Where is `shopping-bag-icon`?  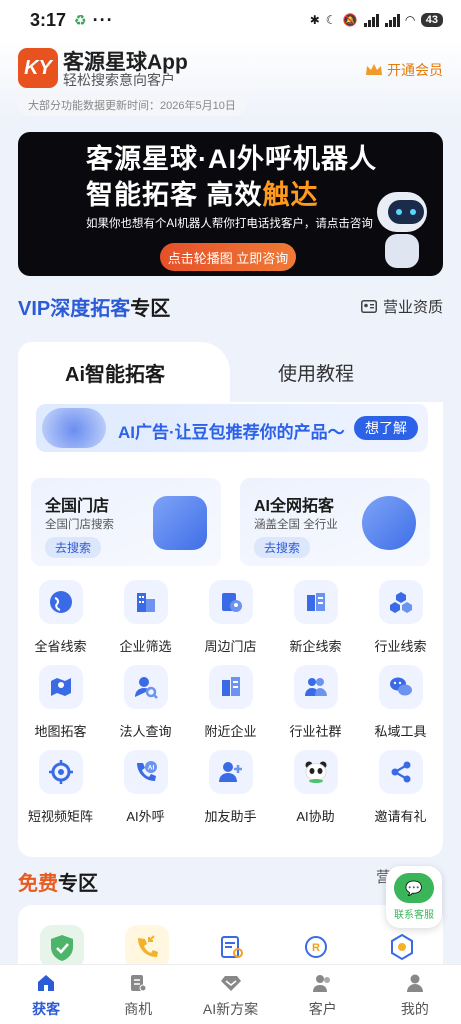
shopping-bag-icon is located at coordinates (180, 523).